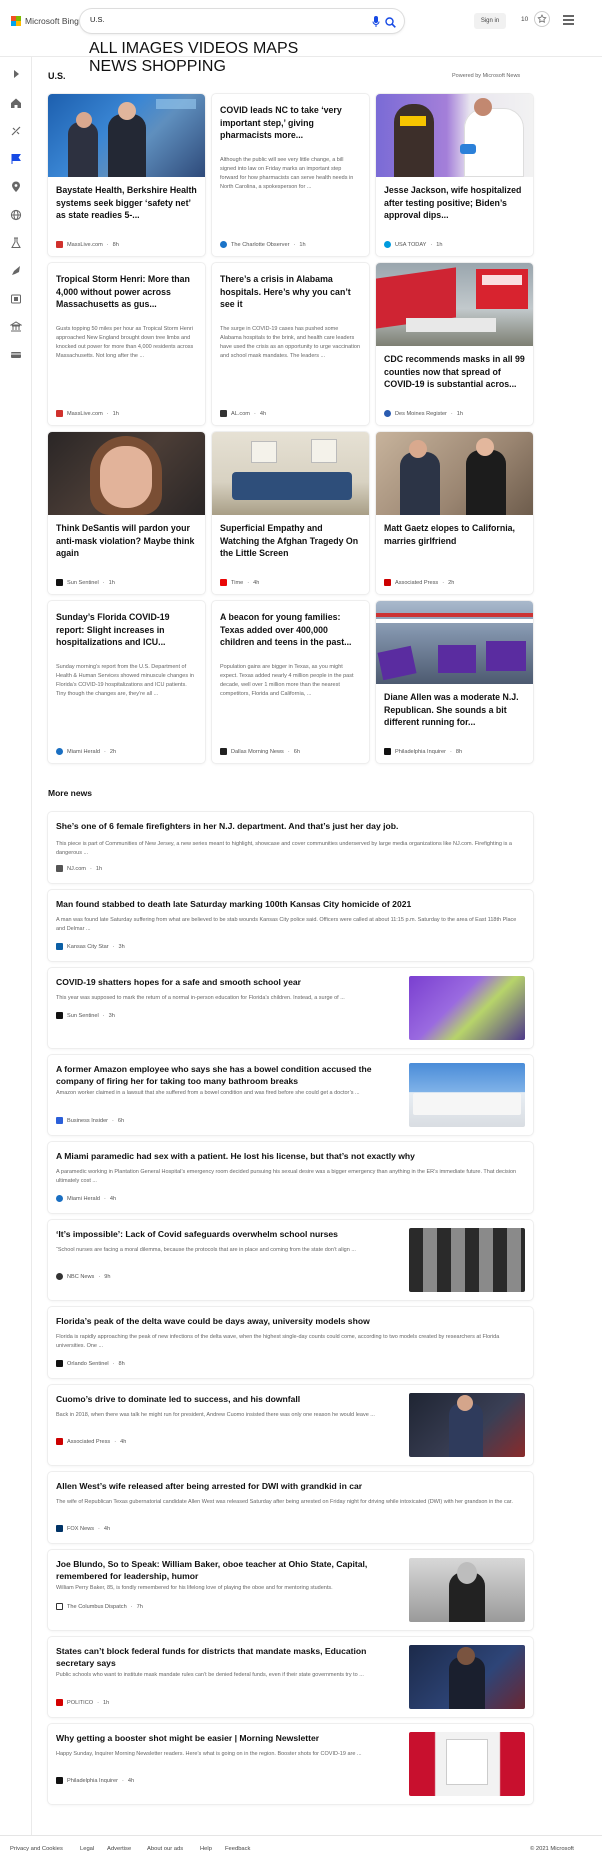  I want to click on sign-in-button: Sign in, so click(490, 21).